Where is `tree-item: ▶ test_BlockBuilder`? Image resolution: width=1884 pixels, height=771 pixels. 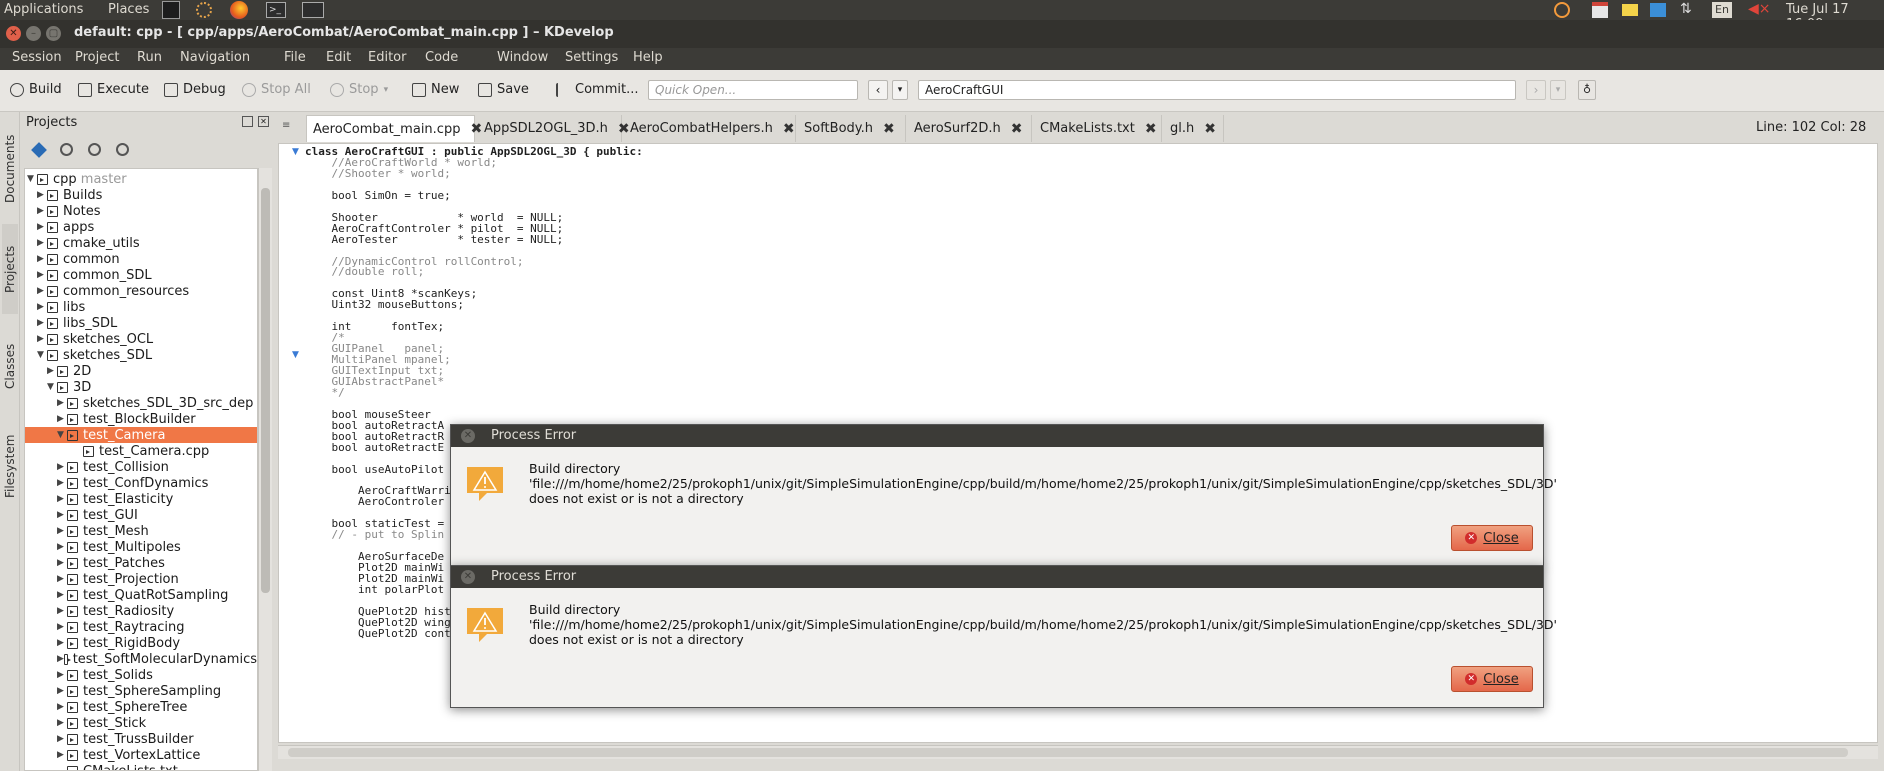 tree-item: ▶ test_BlockBuilder is located at coordinates (141, 419).